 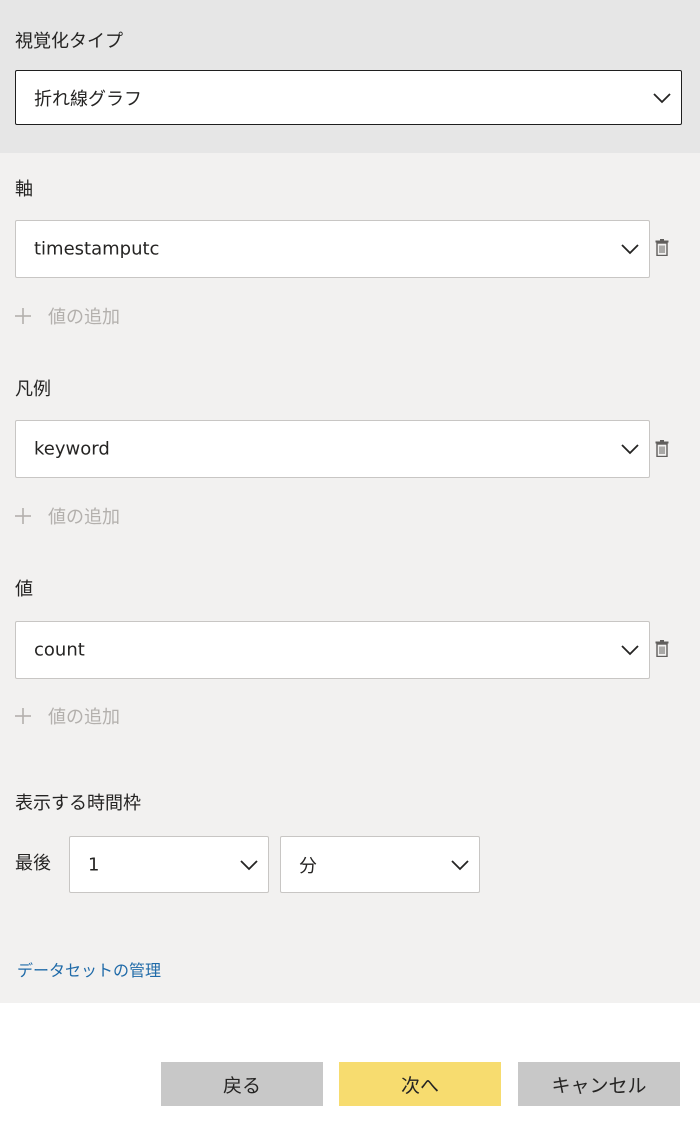 What do you see at coordinates (84, 517) in the screenshot?
I see `legend-add-value-label: 値の追加` at bounding box center [84, 517].